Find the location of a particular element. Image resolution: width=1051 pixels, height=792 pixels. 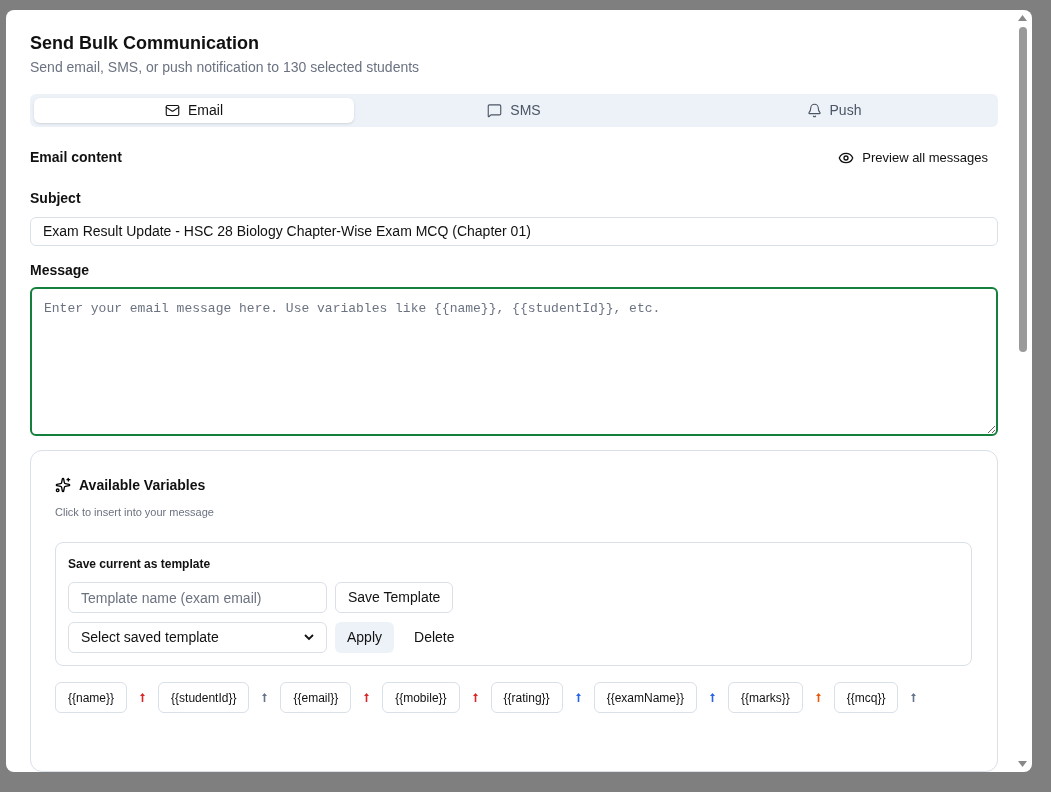

variable-chip: {{email}} is located at coordinates (316, 698).